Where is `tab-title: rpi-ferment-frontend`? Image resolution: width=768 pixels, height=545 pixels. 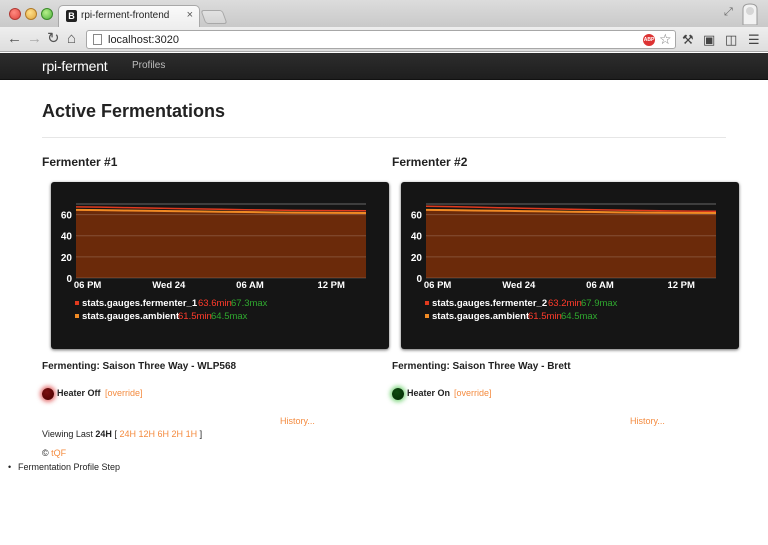
tab-title: rpi-ferment-frontend is located at coordinates (125, 15).